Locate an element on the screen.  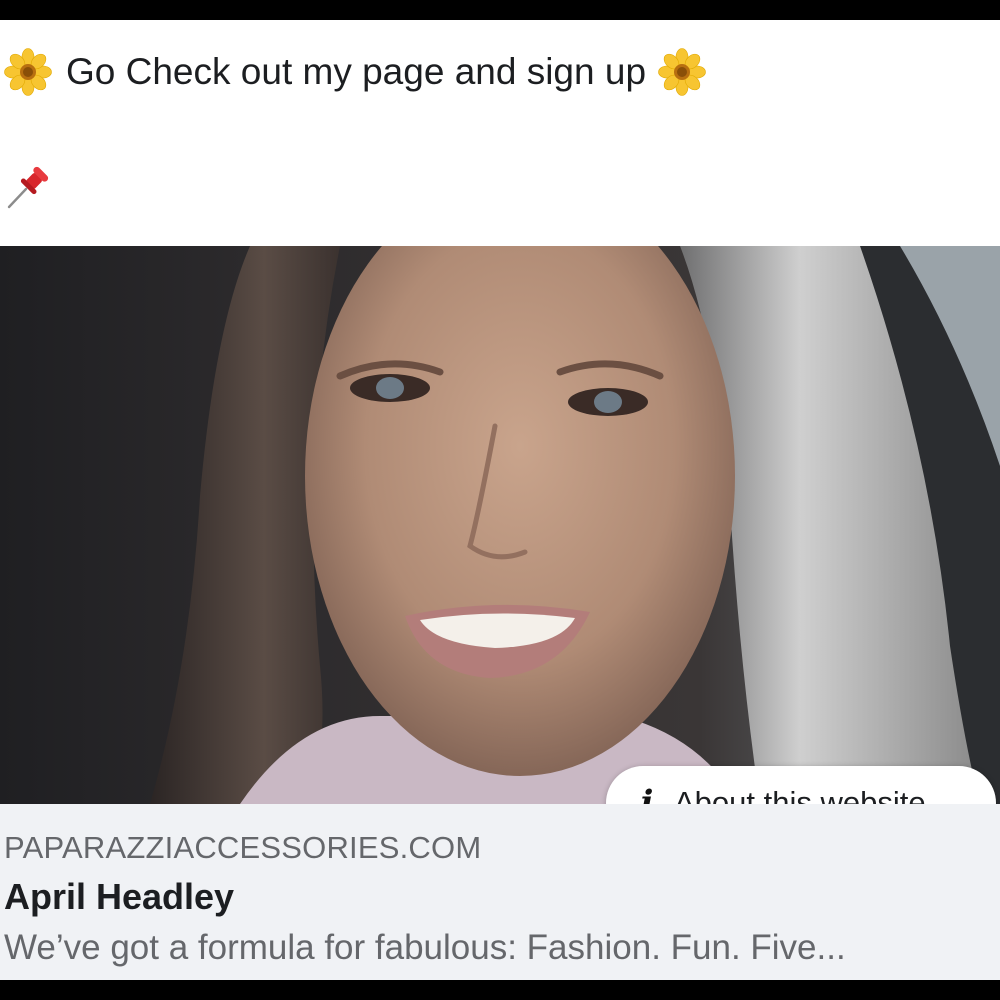
caption-text: Go Check out my page and sign up is located at coordinates (356, 71).